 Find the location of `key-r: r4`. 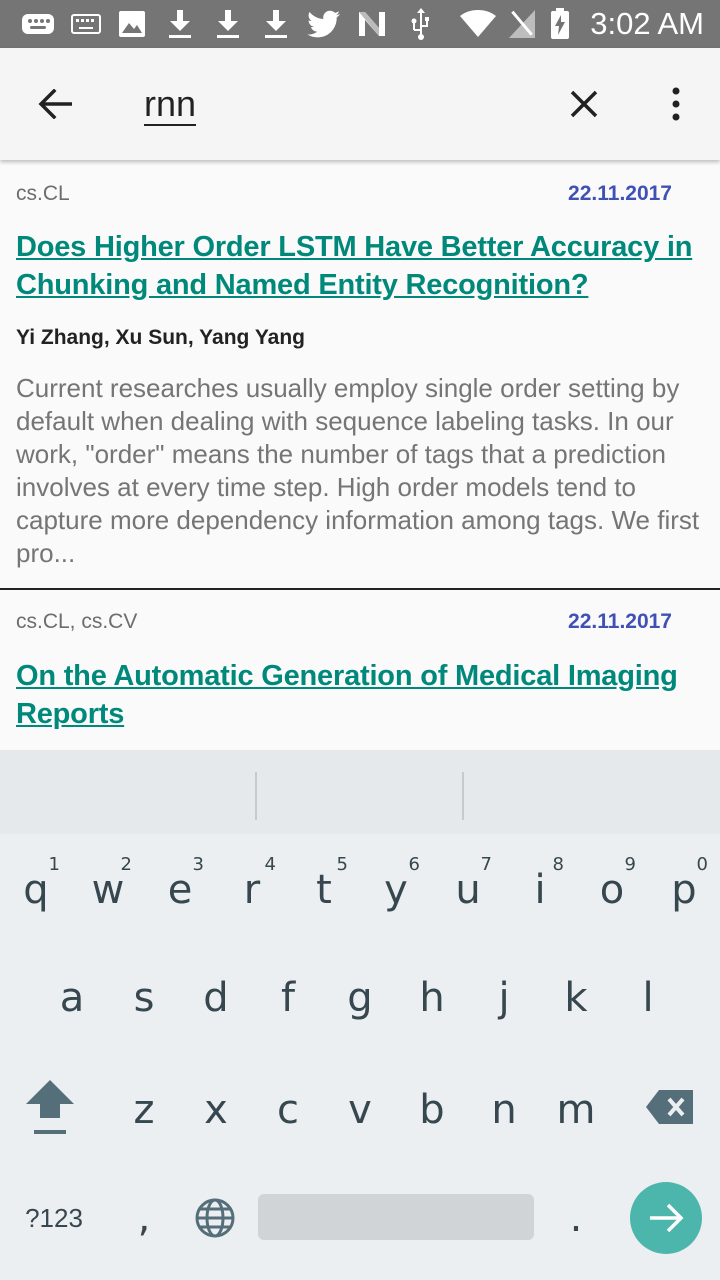

key-r: r4 is located at coordinates (252, 890).